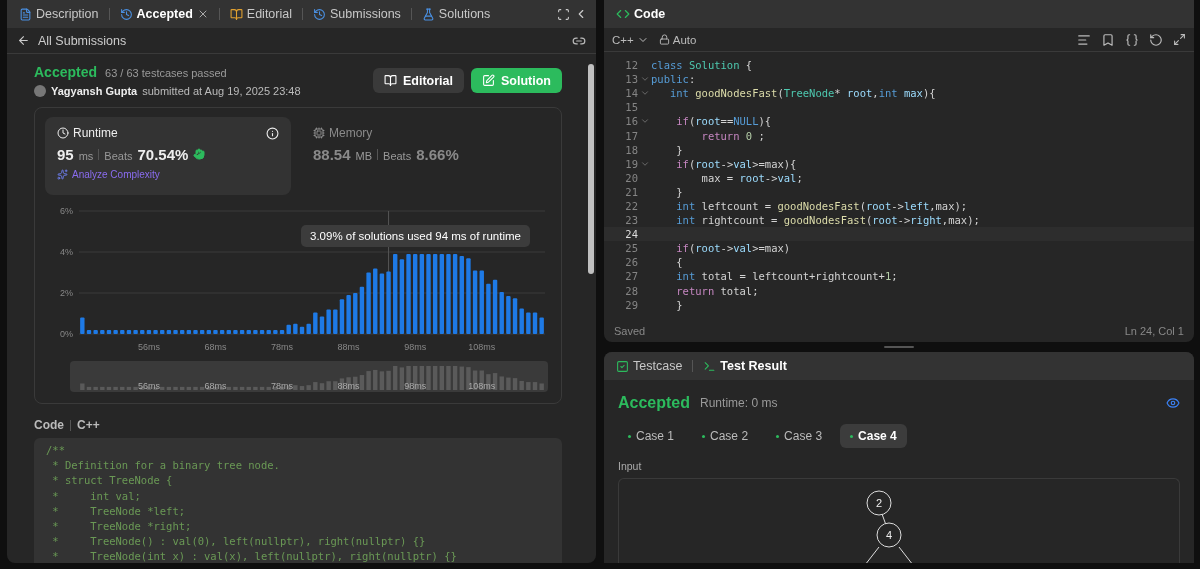 This screenshot has height=569, width=1200. I want to click on navigator-tick-label: 88ms, so click(348, 386).